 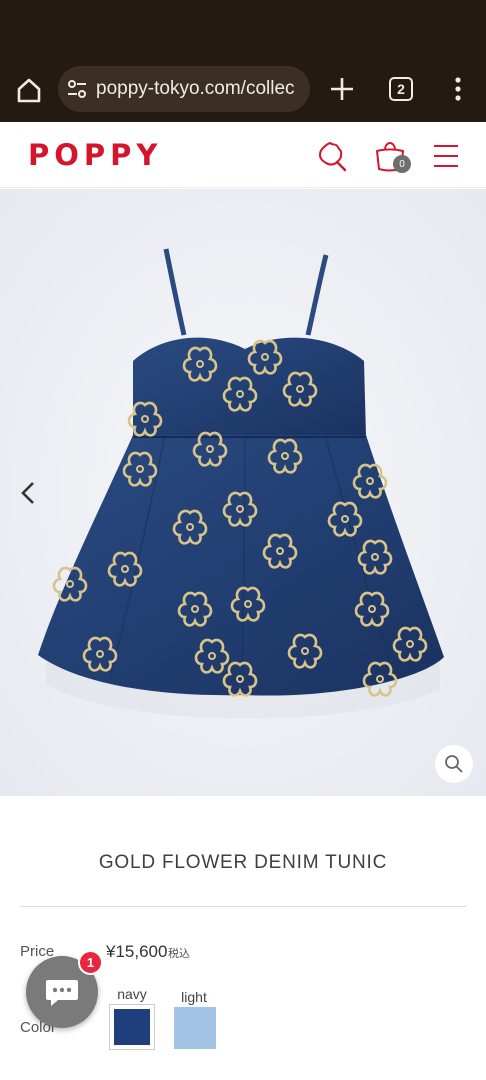 What do you see at coordinates (194, 997) in the screenshot?
I see `swatch-label-light: light` at bounding box center [194, 997].